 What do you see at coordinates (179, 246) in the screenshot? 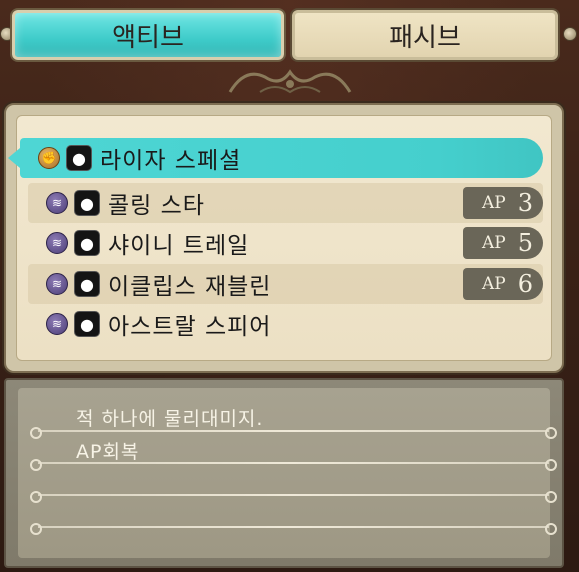
I see `skill-name: 샤이니 트레일` at bounding box center [179, 246].